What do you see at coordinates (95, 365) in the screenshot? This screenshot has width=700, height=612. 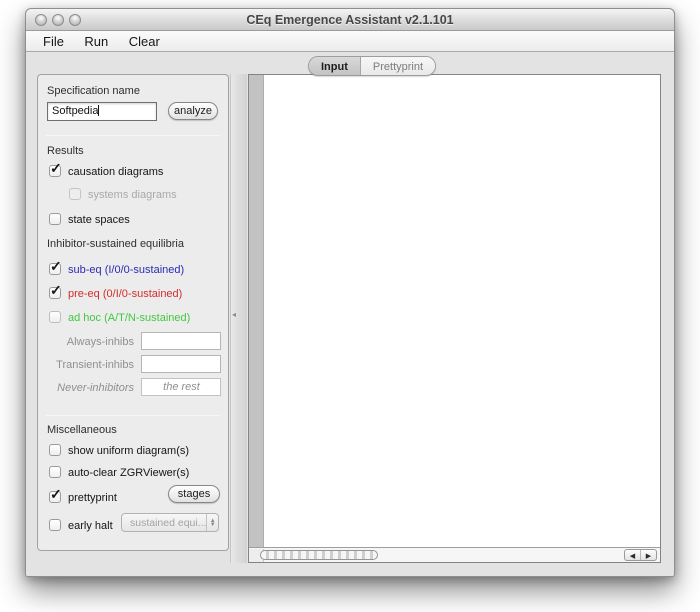 I see `transient-inhibs-label: Transient-inhibs` at bounding box center [95, 365].